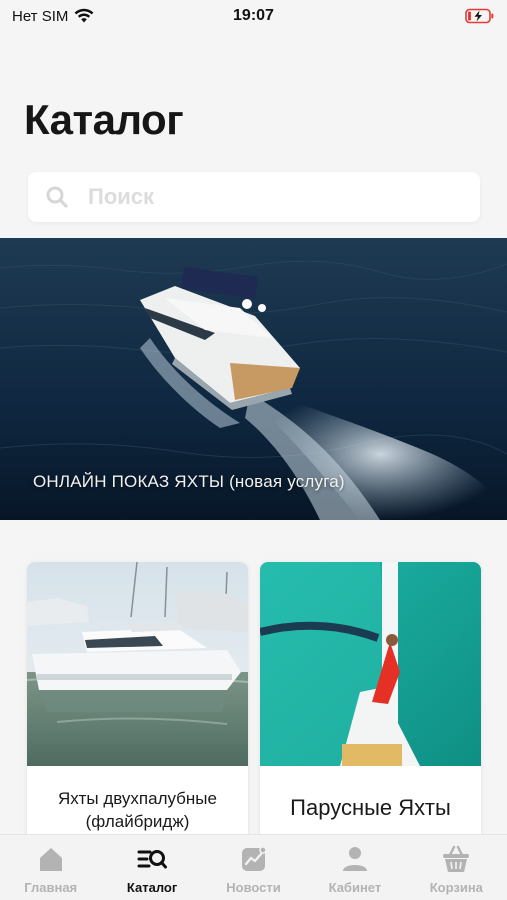 The height and width of the screenshot is (900, 507). Describe the element at coordinates (104, 119) in the screenshot. I see `page-title: Каталог` at that location.